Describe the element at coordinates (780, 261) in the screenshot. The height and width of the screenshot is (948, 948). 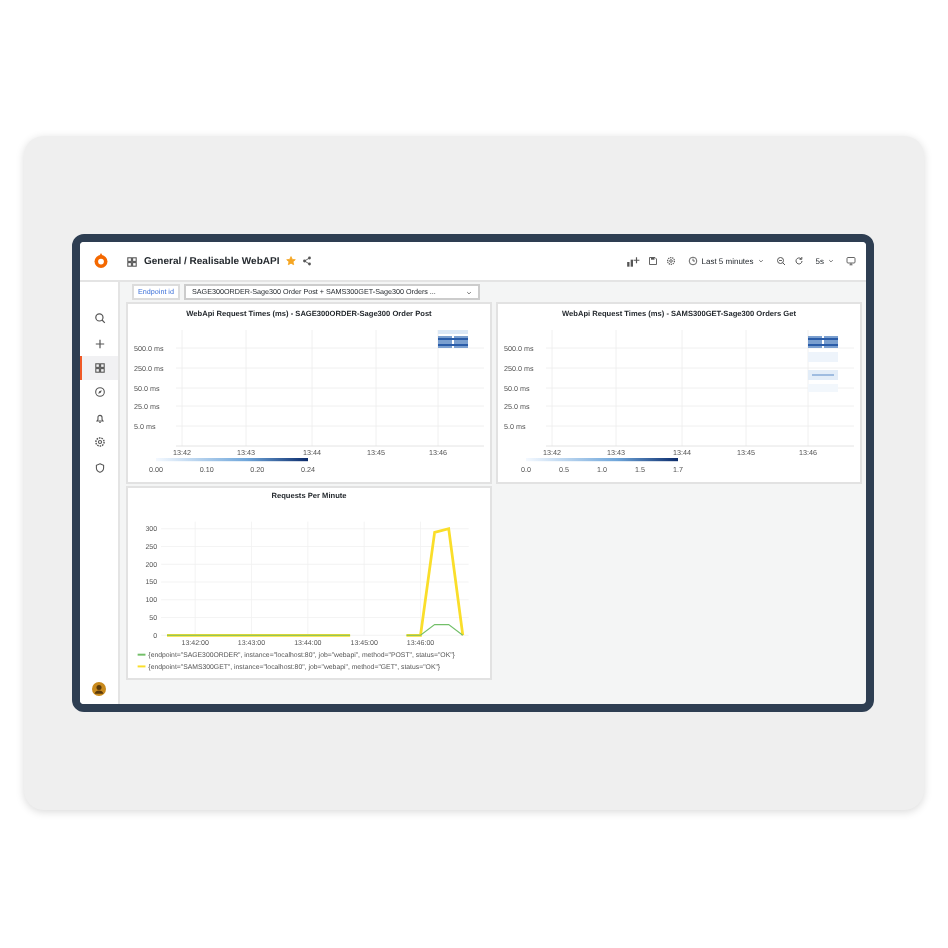
I see `zoom-out-icon` at that location.